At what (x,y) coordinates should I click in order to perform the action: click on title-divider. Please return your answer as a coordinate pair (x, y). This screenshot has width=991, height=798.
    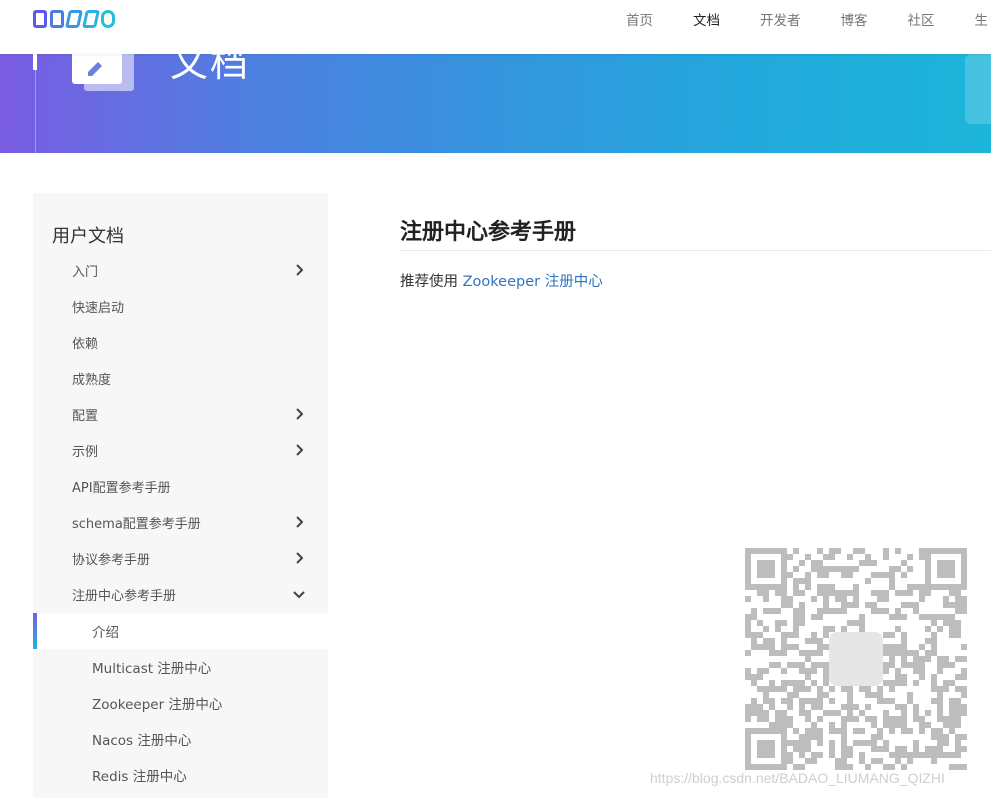
    Looking at the image, I should click on (695, 250).